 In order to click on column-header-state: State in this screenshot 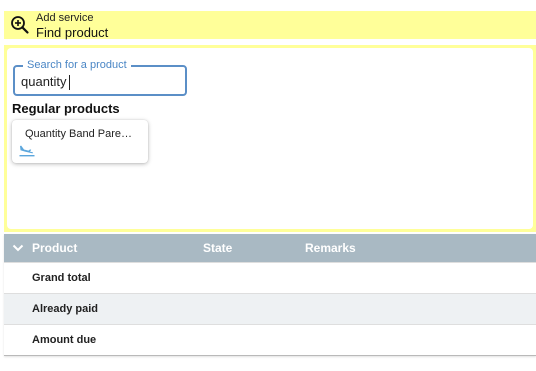, I will do `click(217, 248)`.